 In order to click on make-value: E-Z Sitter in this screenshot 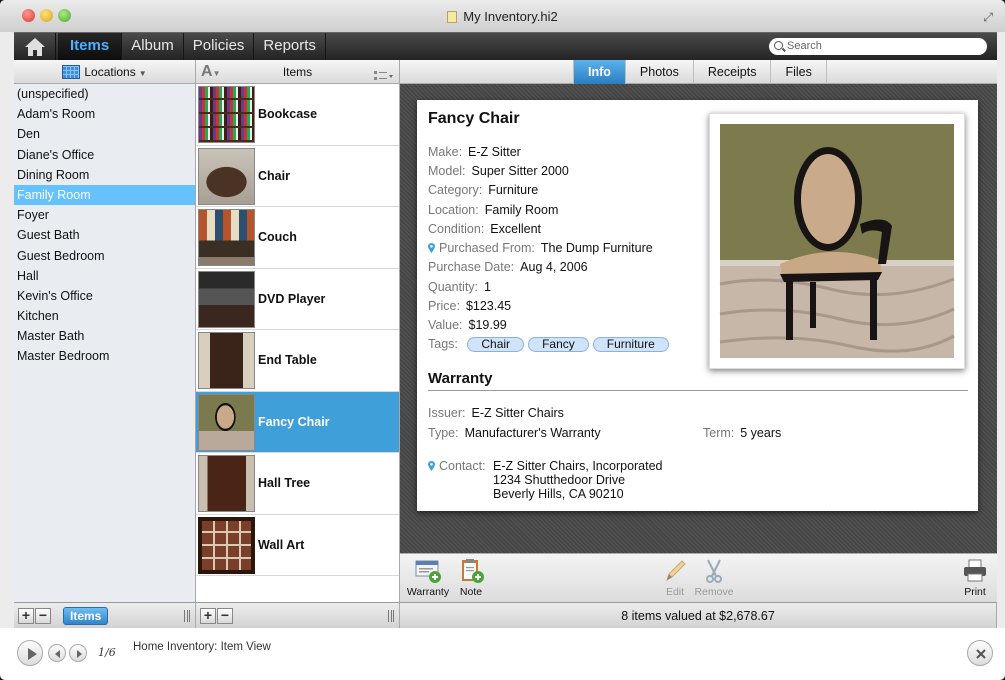, I will do `click(494, 152)`.